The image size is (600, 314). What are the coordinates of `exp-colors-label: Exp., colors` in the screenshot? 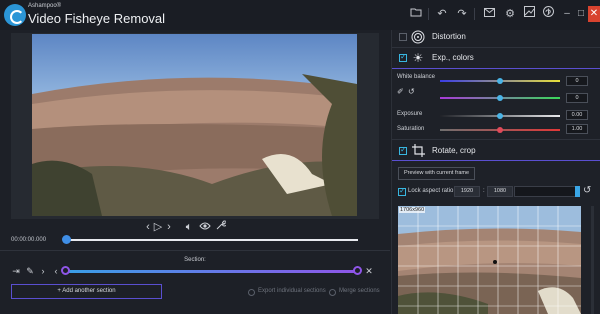 It's located at (453, 57).